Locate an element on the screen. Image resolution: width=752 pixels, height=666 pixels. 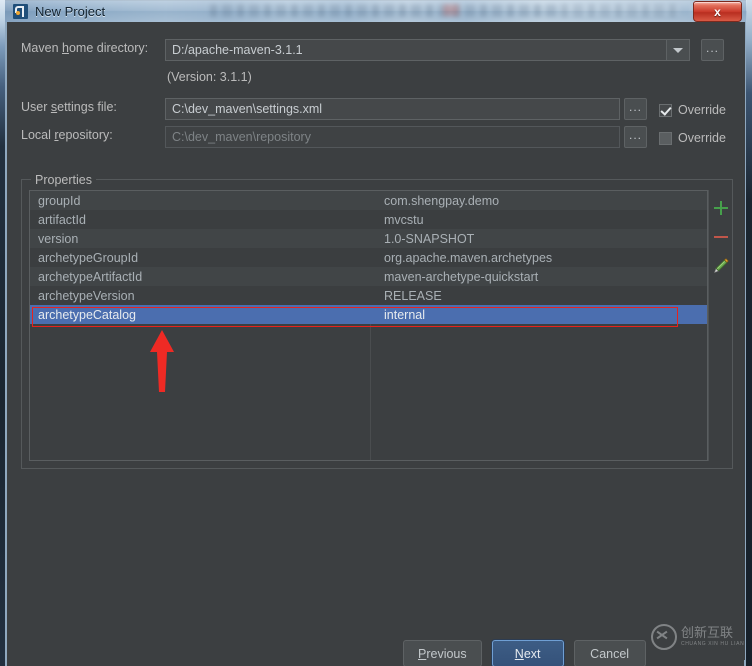
table-row: groupId com.shengpay.demo is located at coordinates (368, 200).